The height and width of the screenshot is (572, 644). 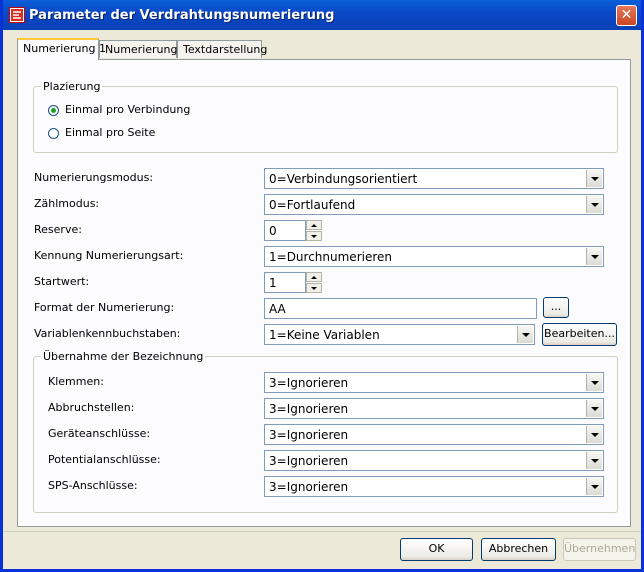 What do you see at coordinates (434, 460) in the screenshot?
I see `potential-connections-select: 3=Ignorieren` at bounding box center [434, 460].